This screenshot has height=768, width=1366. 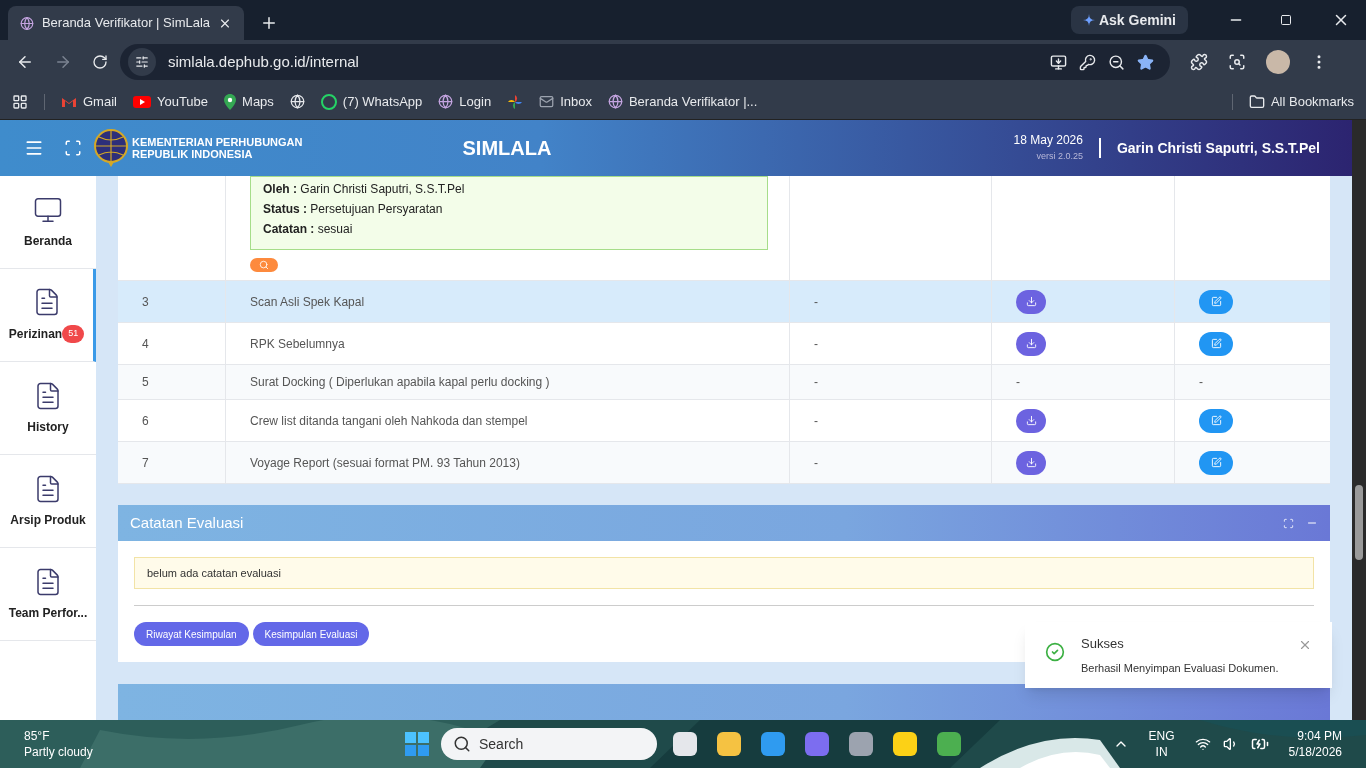 What do you see at coordinates (1116, 62) in the screenshot?
I see `zoom-out-icon` at bounding box center [1116, 62].